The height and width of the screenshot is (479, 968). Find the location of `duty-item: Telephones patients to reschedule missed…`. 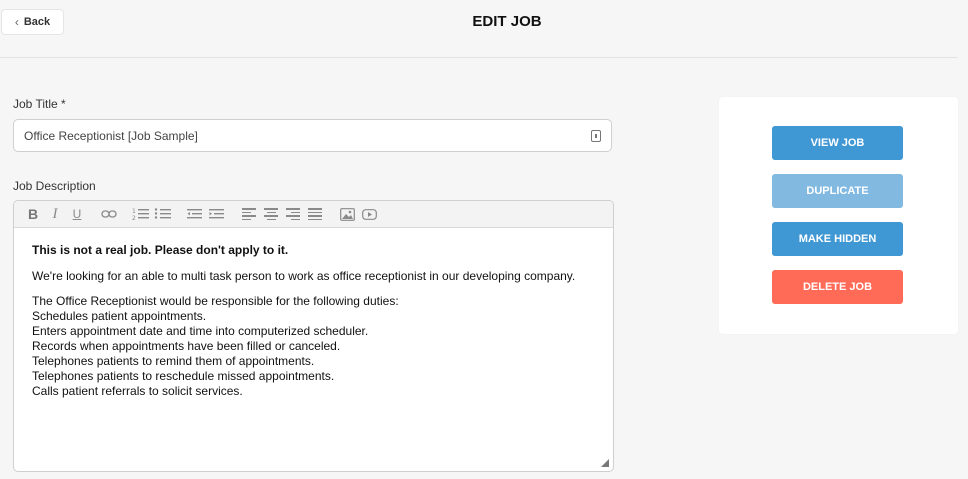

duty-item: Telephones patients to reschedule missed… is located at coordinates (183, 376).